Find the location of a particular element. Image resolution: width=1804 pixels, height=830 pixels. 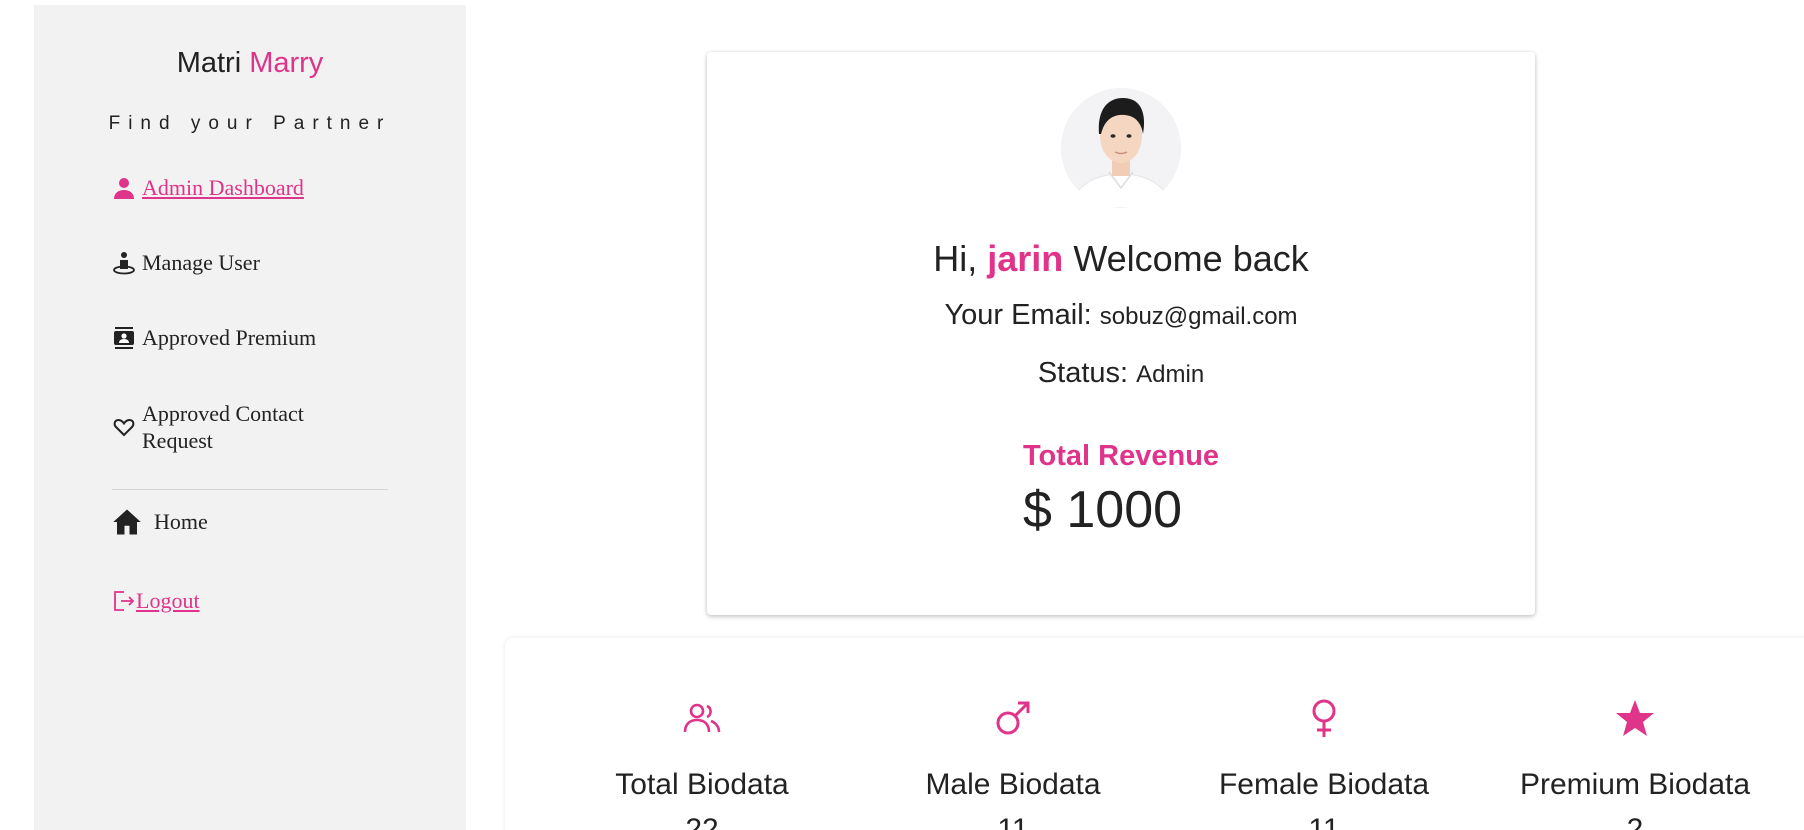

brand-name-part1: Matri is located at coordinates (209, 63).